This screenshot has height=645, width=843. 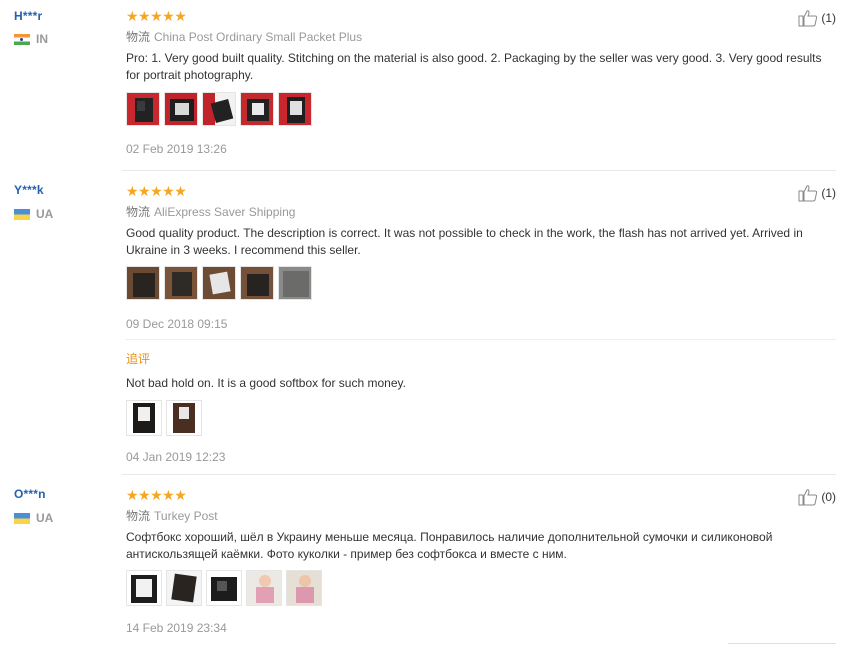 What do you see at coordinates (782, 643) in the screenshot?
I see `bottom-divider` at bounding box center [782, 643].